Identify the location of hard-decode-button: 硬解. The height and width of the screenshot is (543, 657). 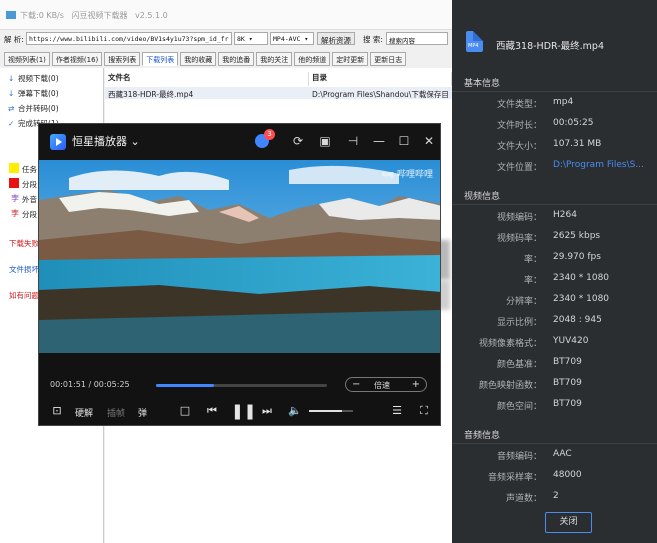
(84, 412).